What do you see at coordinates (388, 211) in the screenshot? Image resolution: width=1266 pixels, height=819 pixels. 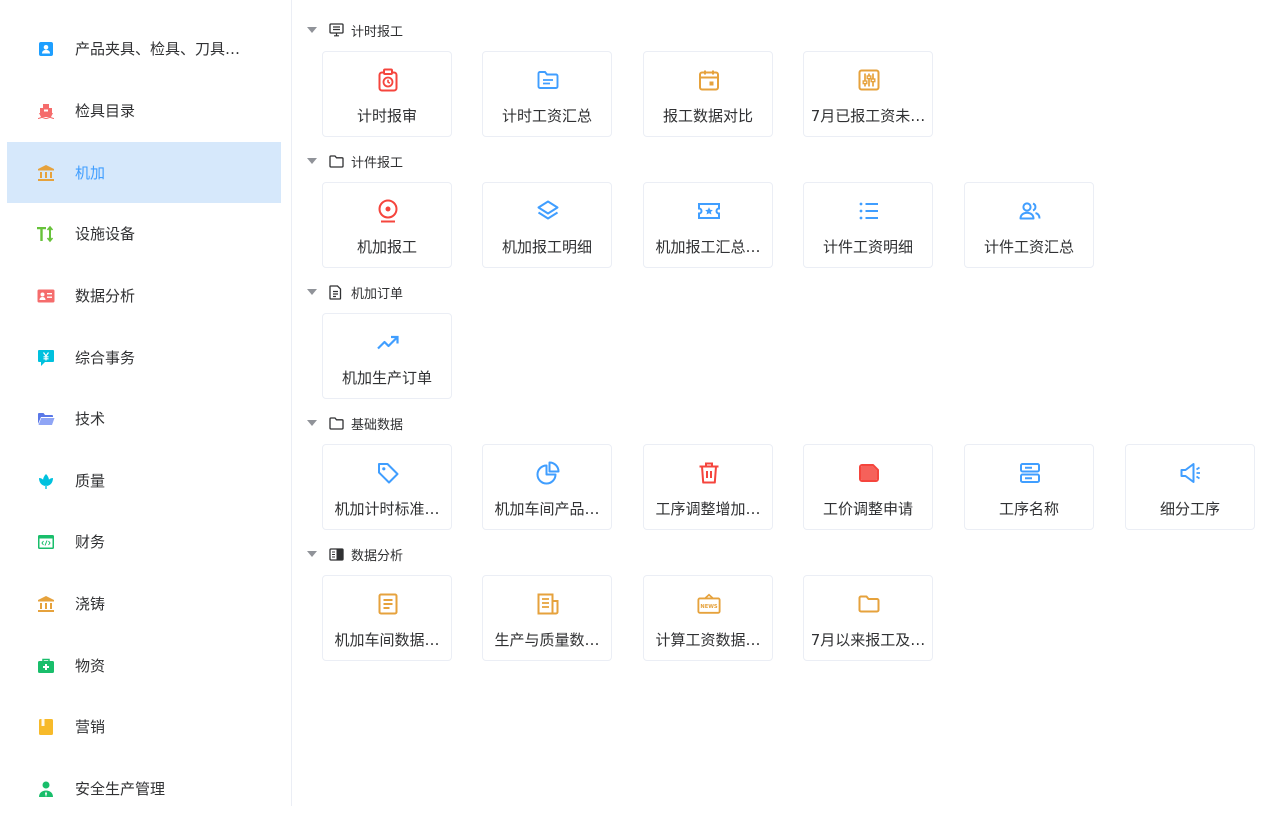 I see `location-pin-icon` at bounding box center [388, 211].